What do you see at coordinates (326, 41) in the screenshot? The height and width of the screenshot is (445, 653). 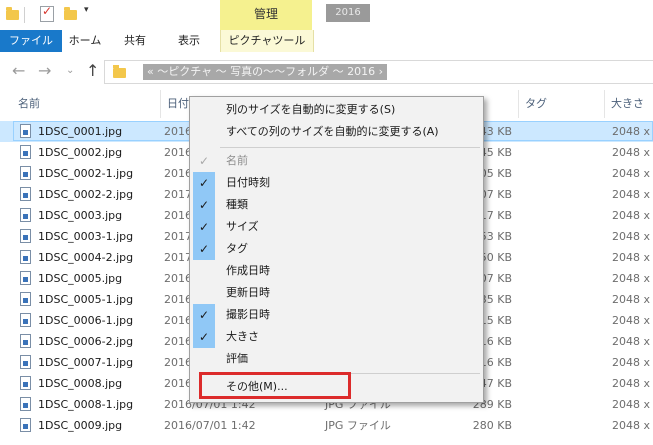 I see `ribbon-tabs: ファイル ホーム 共有 表示 ピクチャツール` at bounding box center [326, 41].